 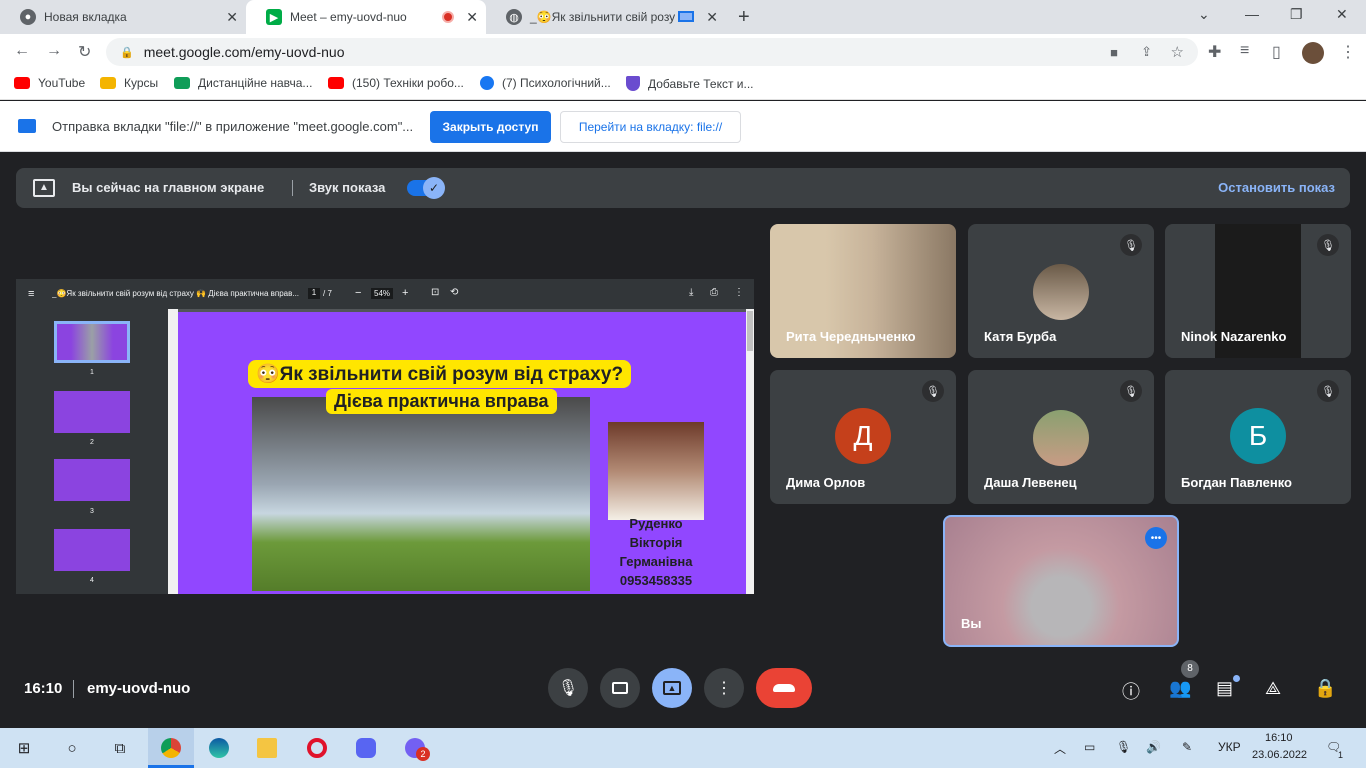 I want to click on people-button: 👥, so click(x=1180, y=688).